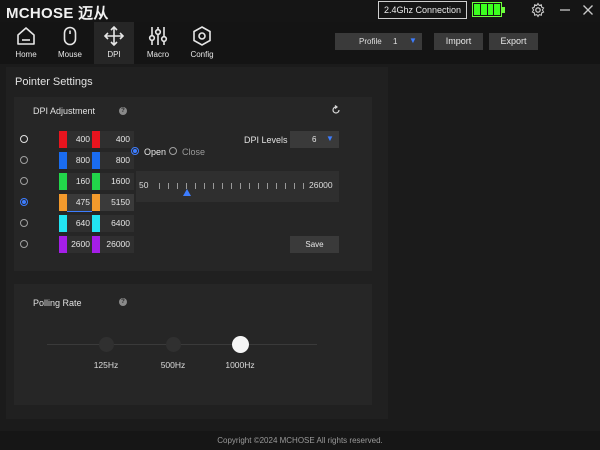  Describe the element at coordinates (588, 10) in the screenshot. I see `close-icon` at that location.